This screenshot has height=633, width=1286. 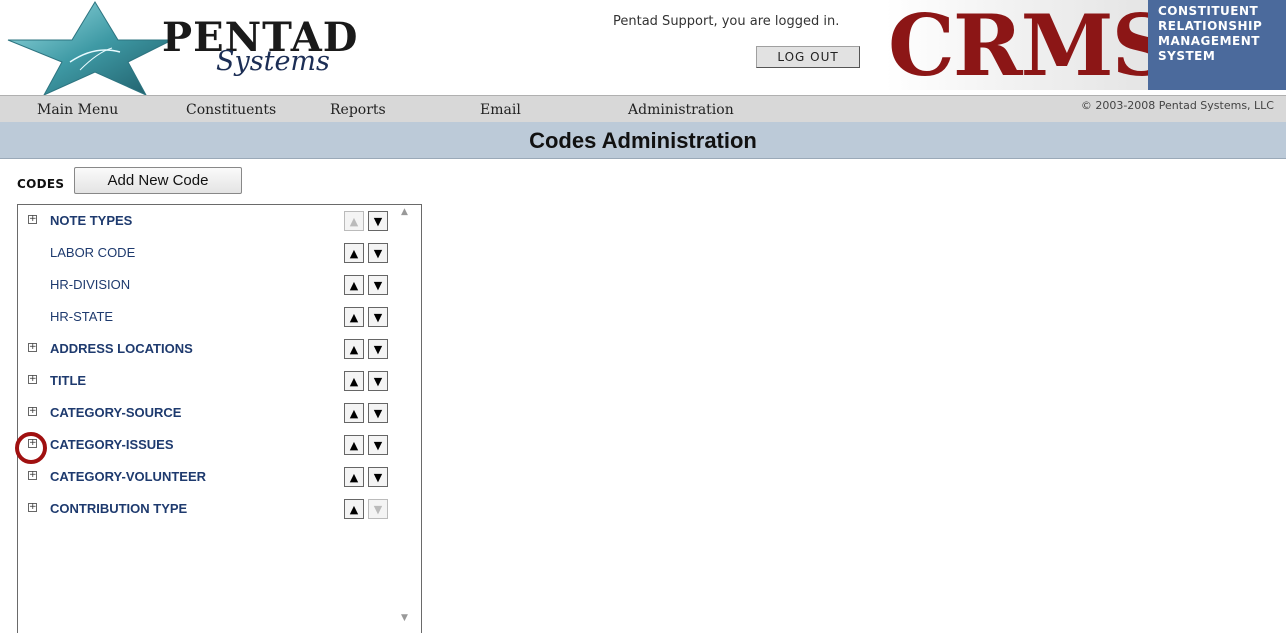 I want to click on code-label: CATEGORY-ISSUES, so click(x=112, y=444).